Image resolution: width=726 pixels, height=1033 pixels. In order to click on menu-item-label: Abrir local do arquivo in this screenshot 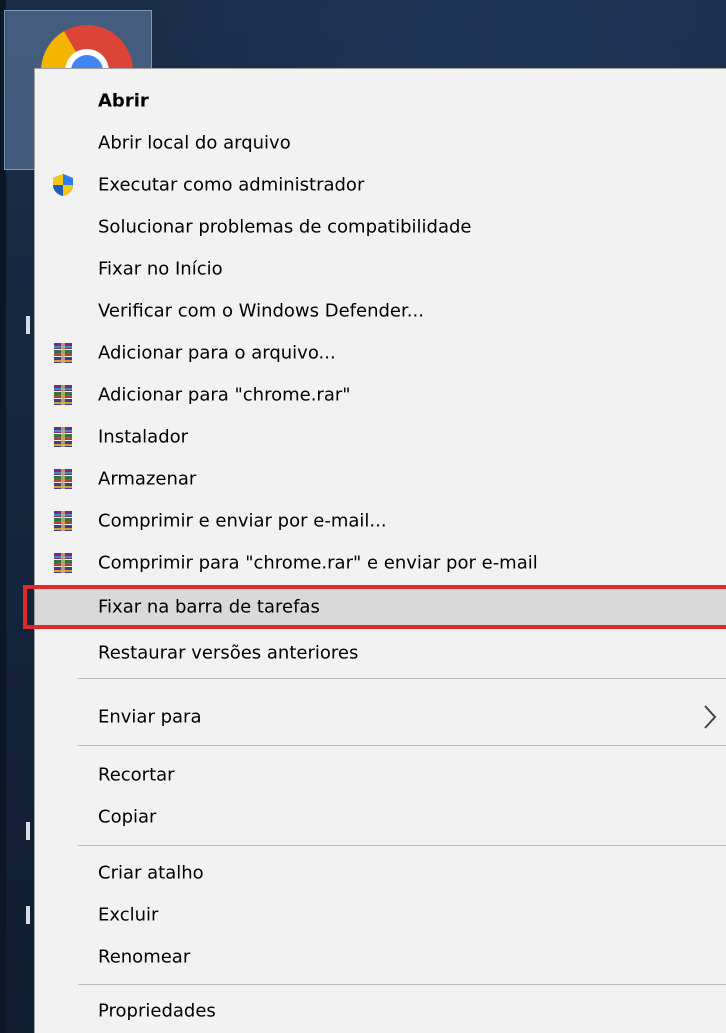, I will do `click(194, 143)`.